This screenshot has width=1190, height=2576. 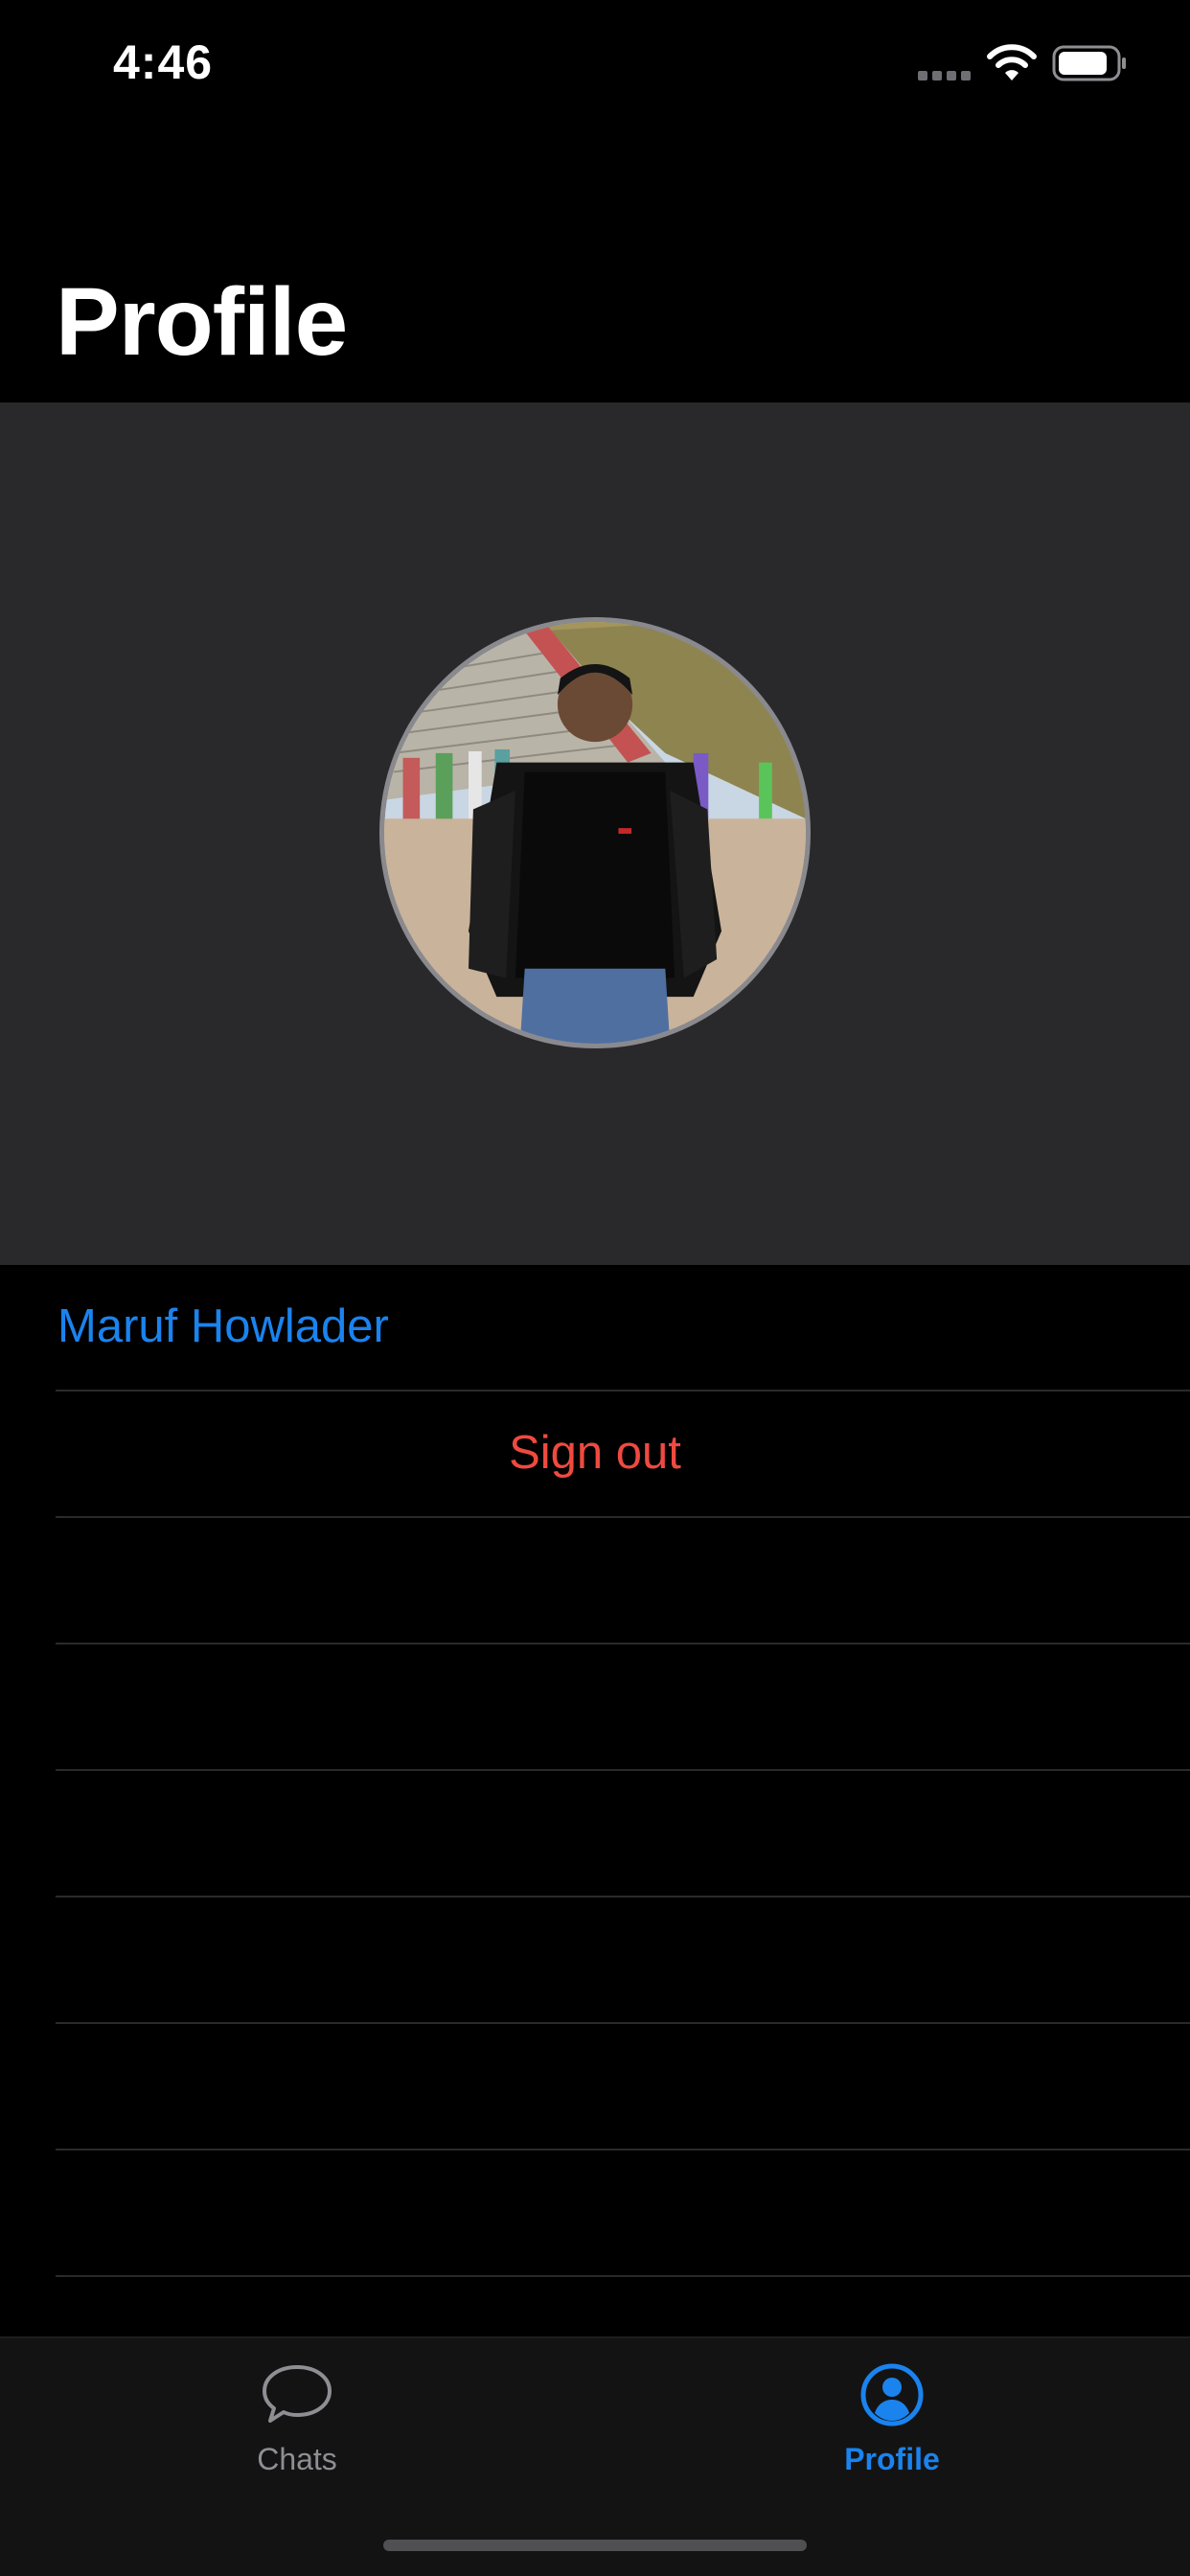 I want to click on chat-bubble-icon, so click(x=297, y=2394).